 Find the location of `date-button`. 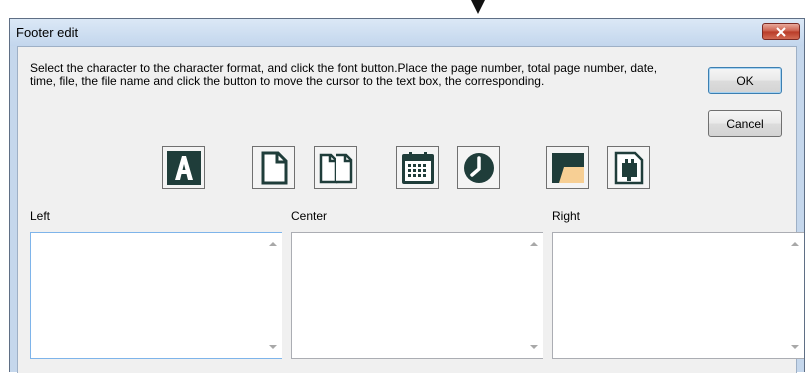

date-button is located at coordinates (417, 167).